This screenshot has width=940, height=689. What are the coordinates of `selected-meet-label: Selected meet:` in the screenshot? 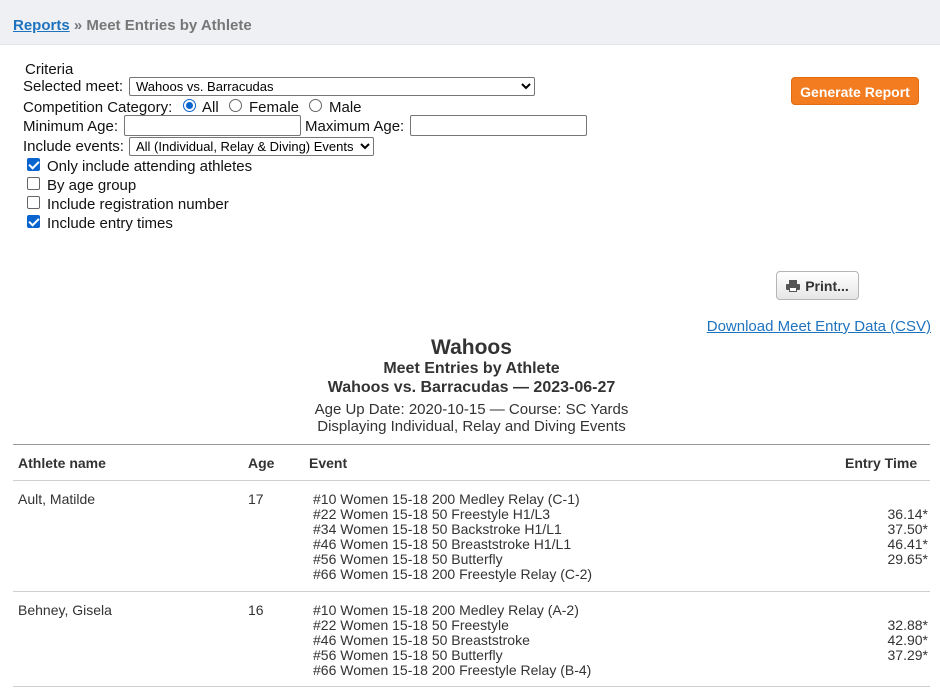 It's located at (73, 86).